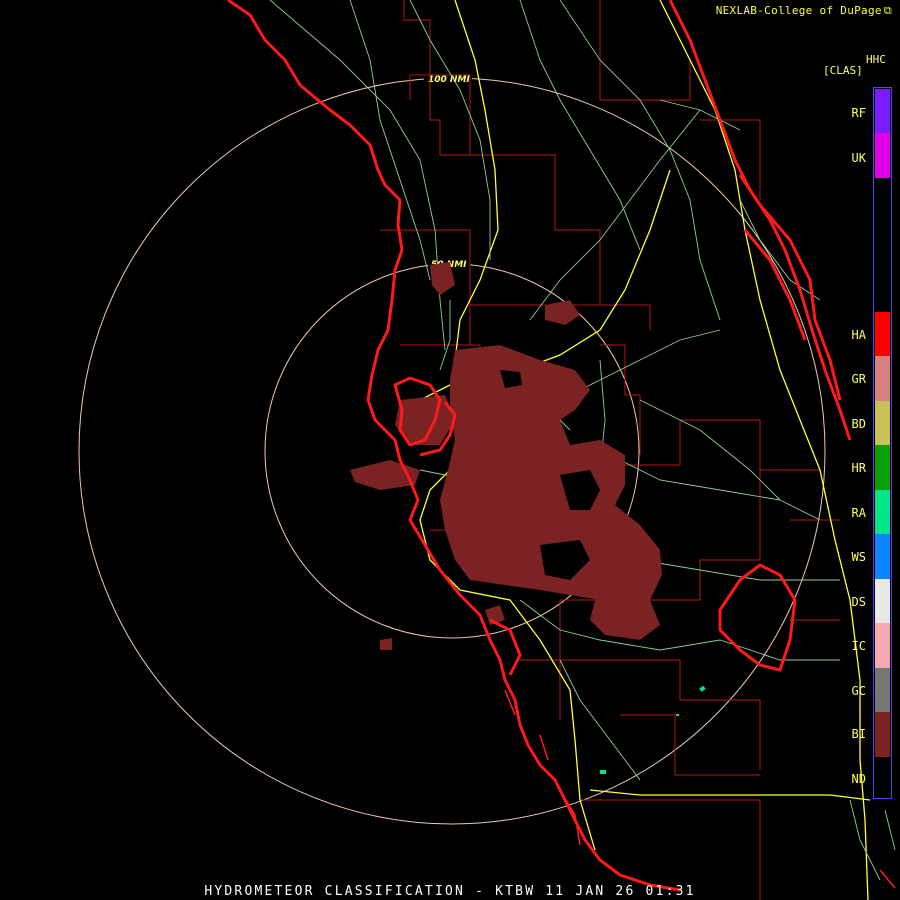 This screenshot has height=900, width=900. Describe the element at coordinates (858, 468) in the screenshot. I see `legend-label-hr: HR` at that location.